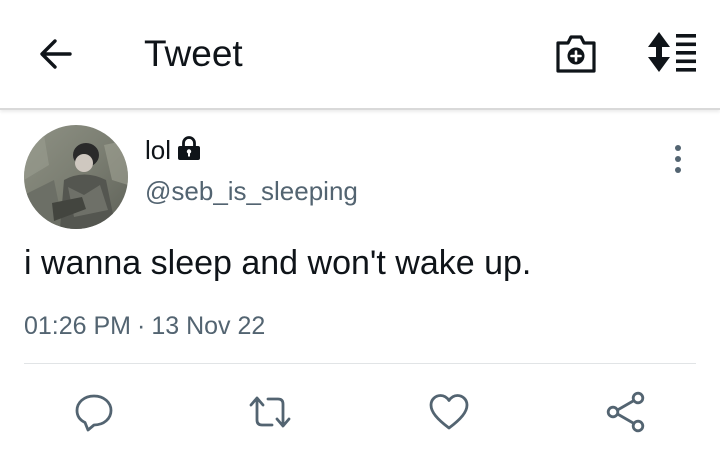 The image size is (720, 458). I want to click on reply-icon, so click(94, 413).